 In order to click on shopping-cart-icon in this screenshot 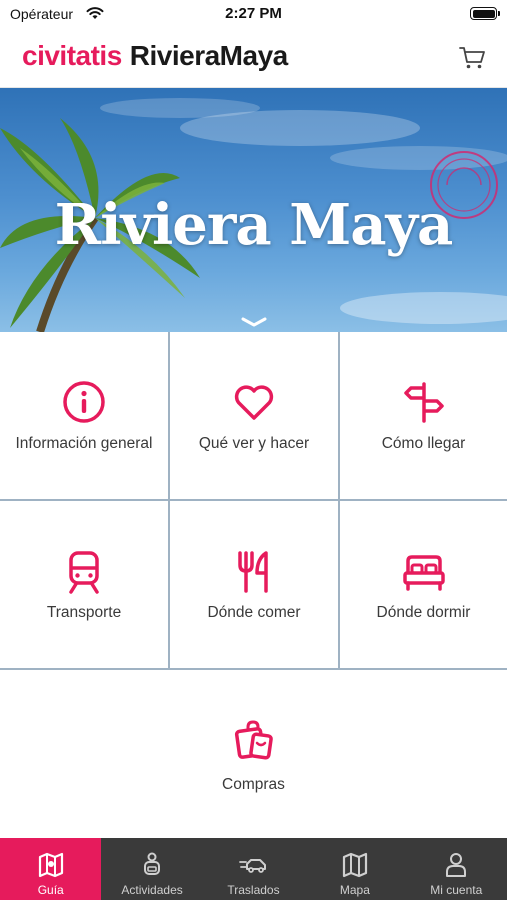, I will do `click(472, 57)`.